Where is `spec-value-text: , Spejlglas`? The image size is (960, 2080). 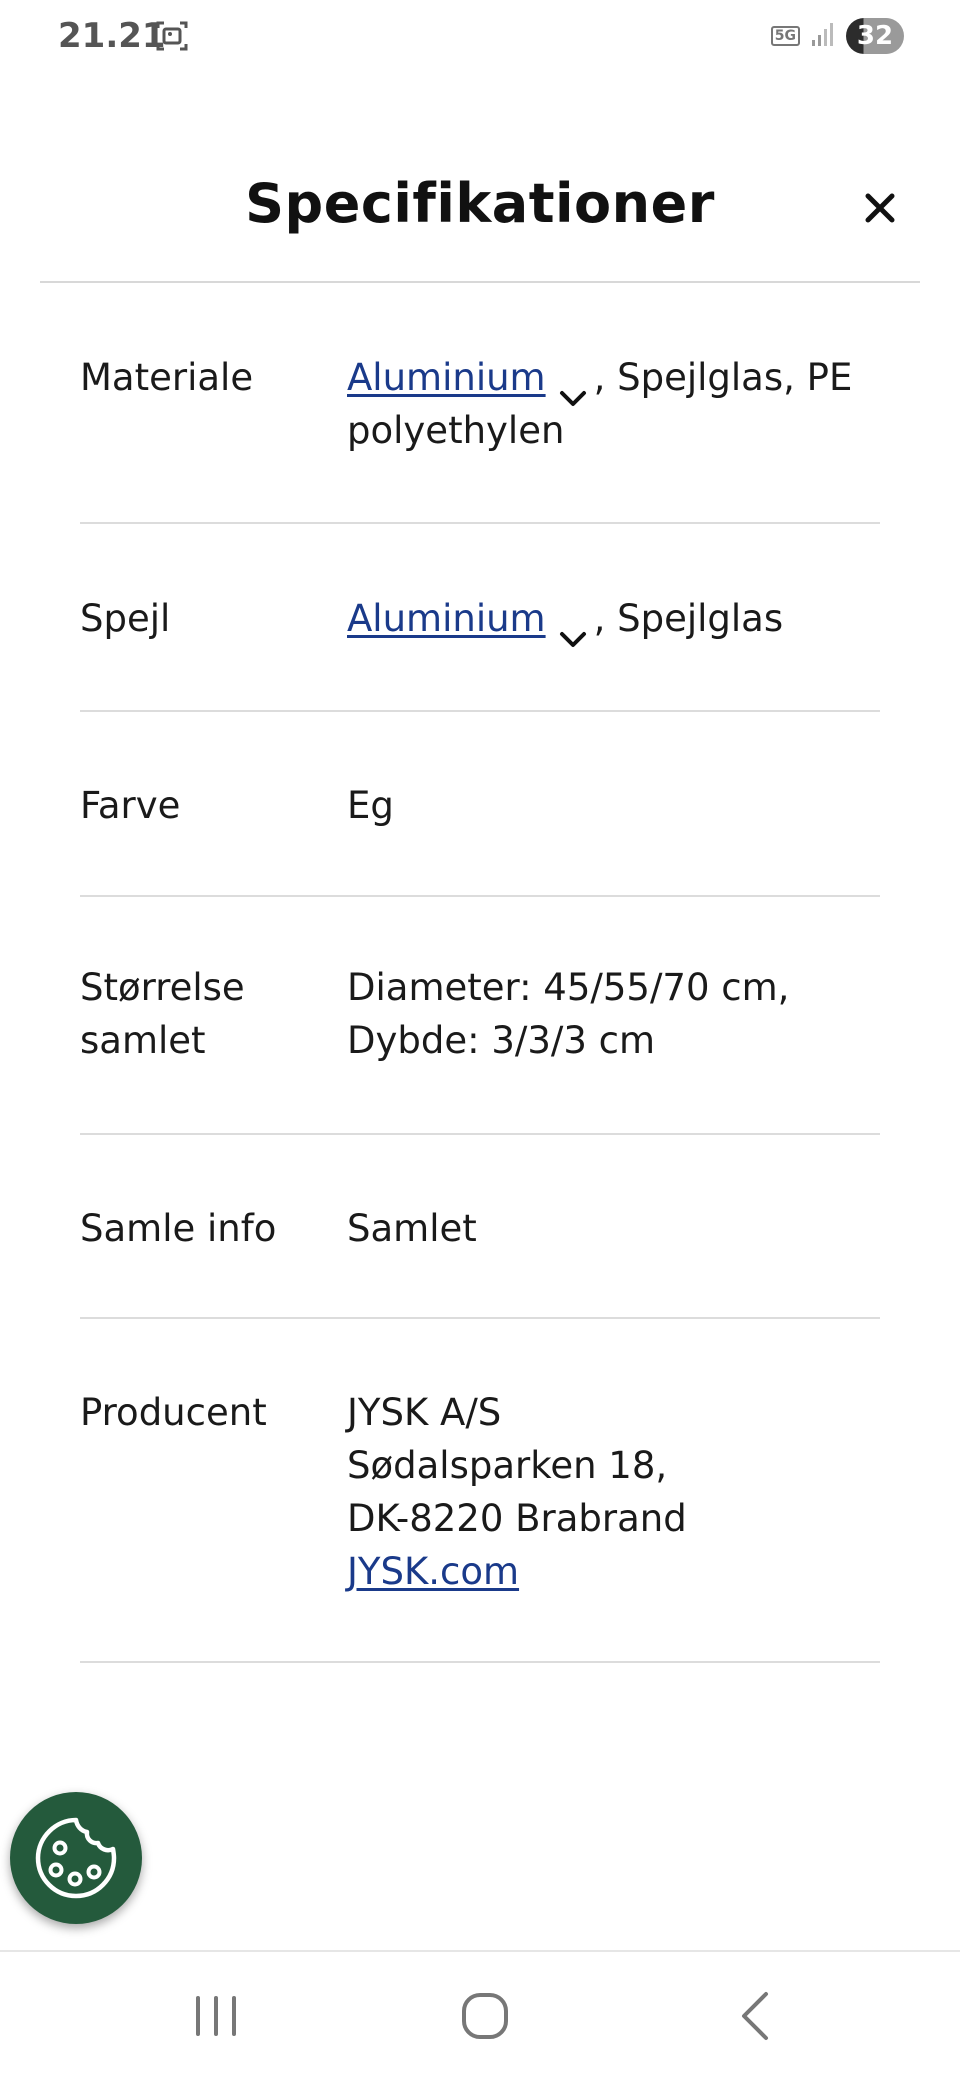
spec-value-text: , Spejlglas is located at coordinates (688, 618).